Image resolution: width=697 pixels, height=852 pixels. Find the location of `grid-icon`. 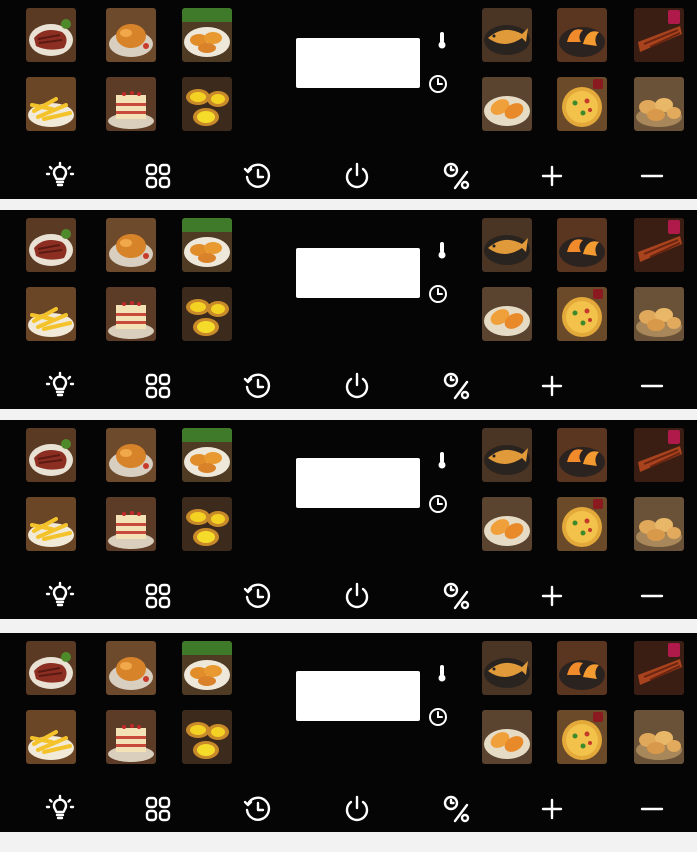

grid-icon is located at coordinates (158, 596).